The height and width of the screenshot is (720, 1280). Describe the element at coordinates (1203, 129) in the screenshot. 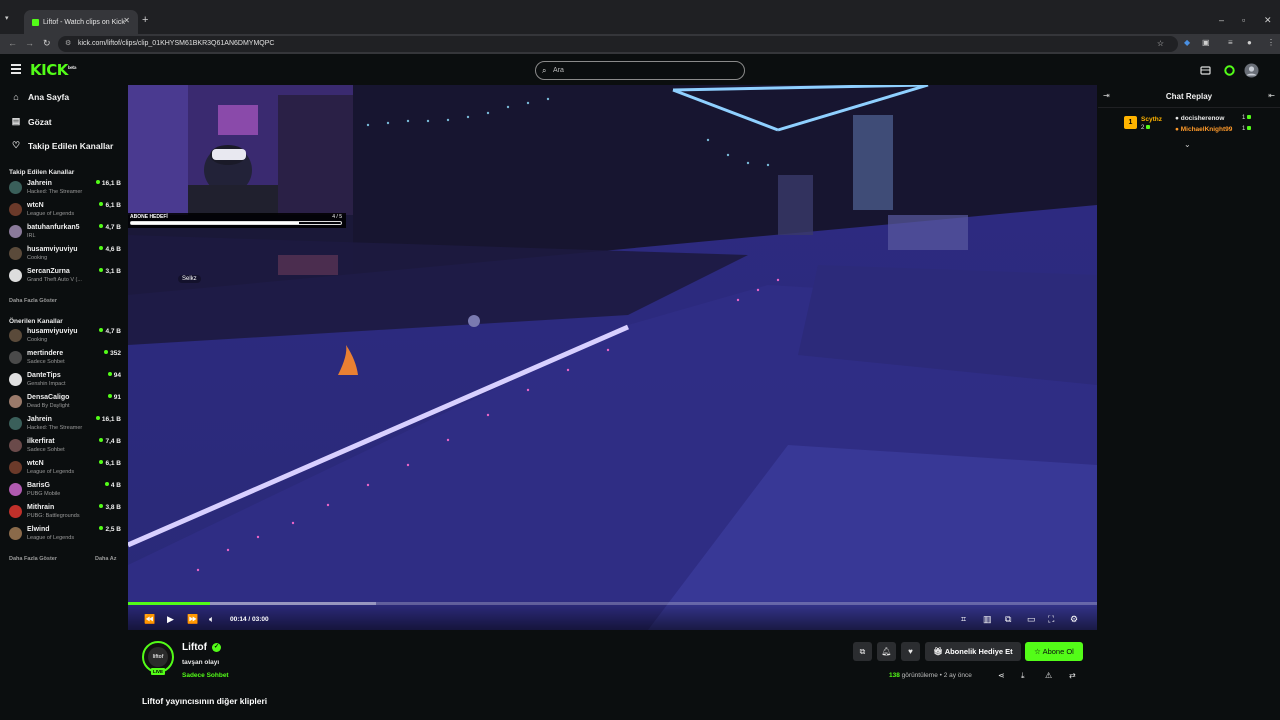

I see `gifter-3-name: ● MichaelKnight99` at that location.